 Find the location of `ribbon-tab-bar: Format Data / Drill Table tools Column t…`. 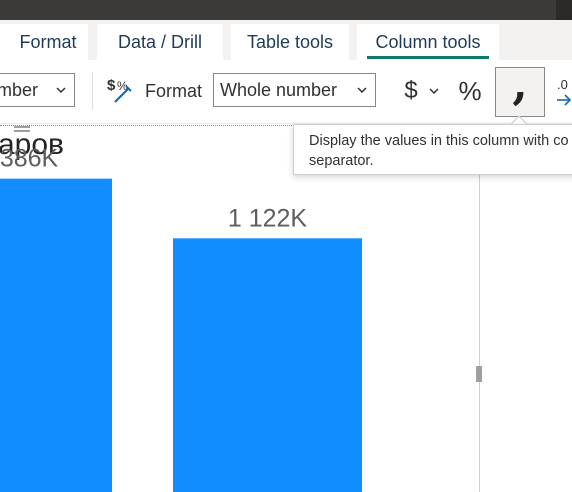

ribbon-tab-bar: Format Data / Drill Table tools Column t… is located at coordinates (286, 40).